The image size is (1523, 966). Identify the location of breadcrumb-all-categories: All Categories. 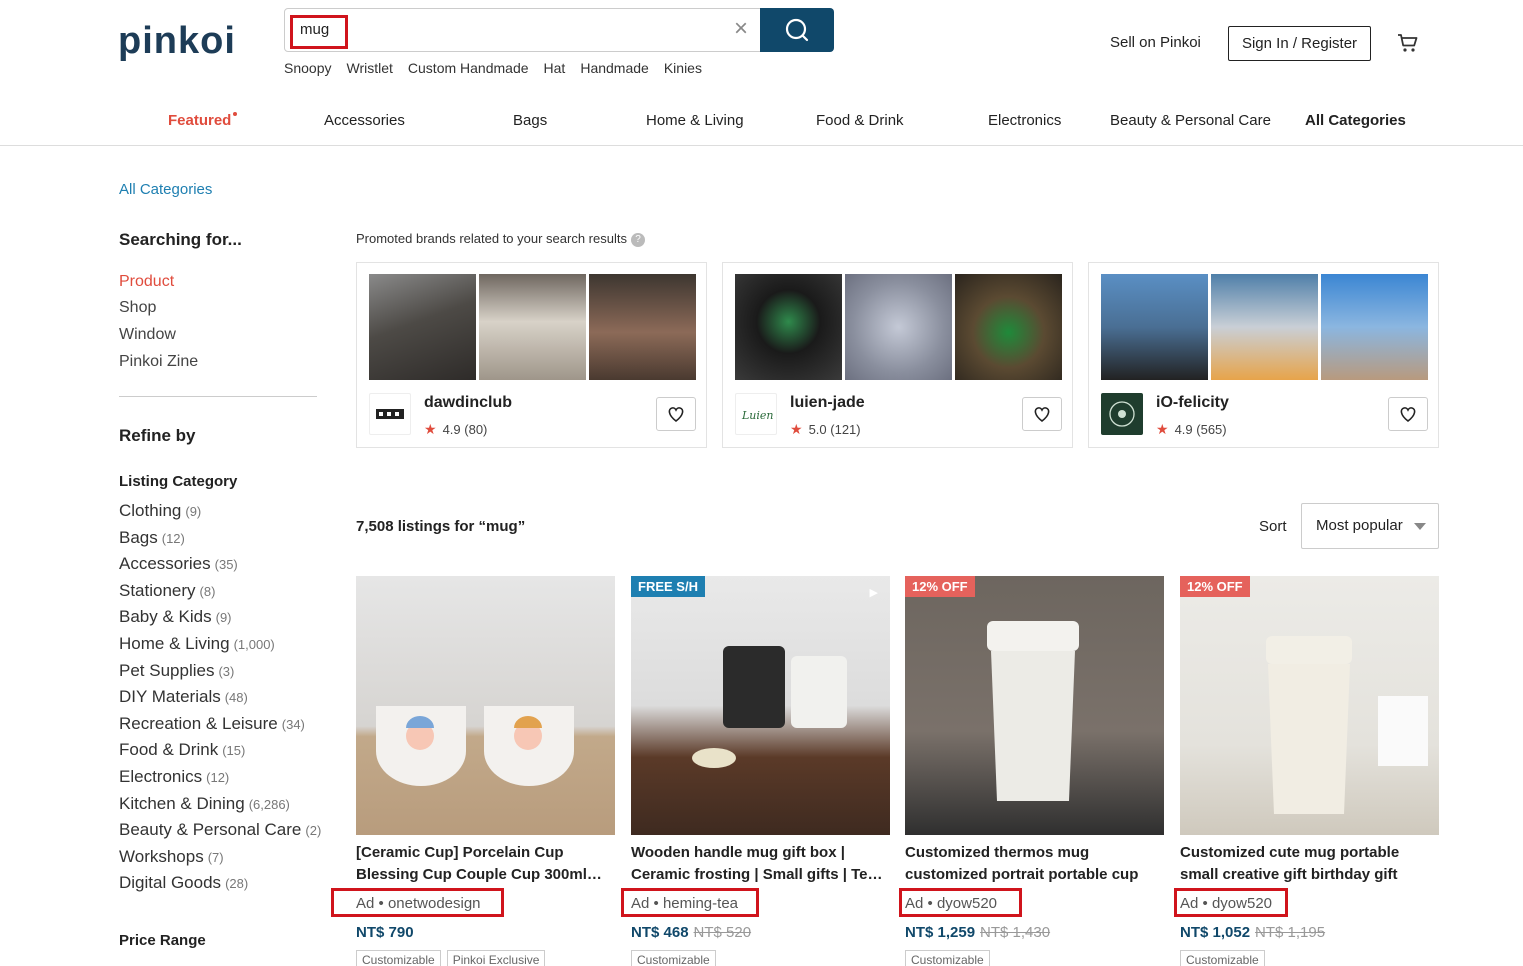
(165, 189).